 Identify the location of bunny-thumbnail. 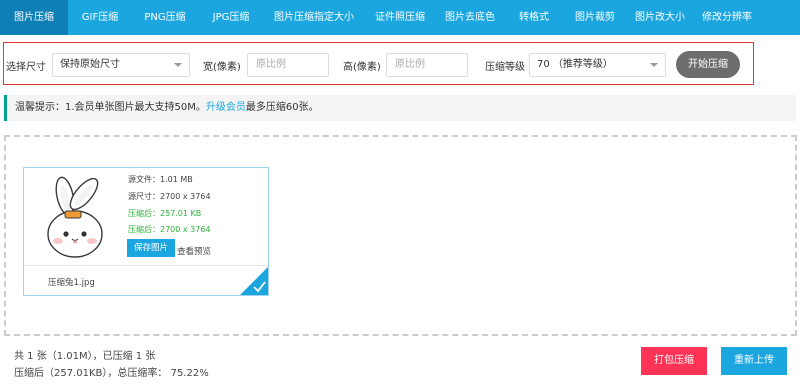
(75, 217).